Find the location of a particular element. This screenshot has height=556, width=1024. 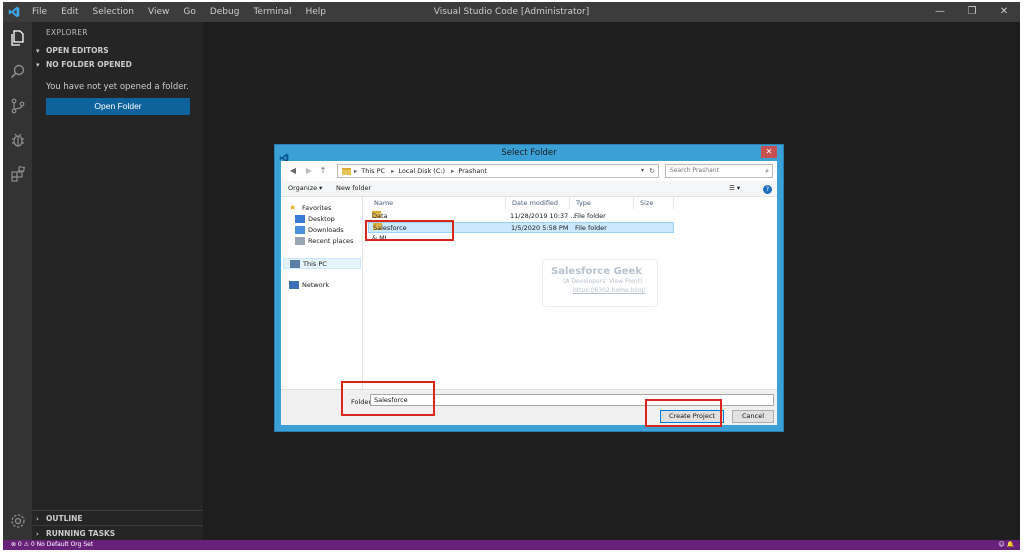

file-row-date: 1/5/2020 5:58 PM is located at coordinates (540, 228).